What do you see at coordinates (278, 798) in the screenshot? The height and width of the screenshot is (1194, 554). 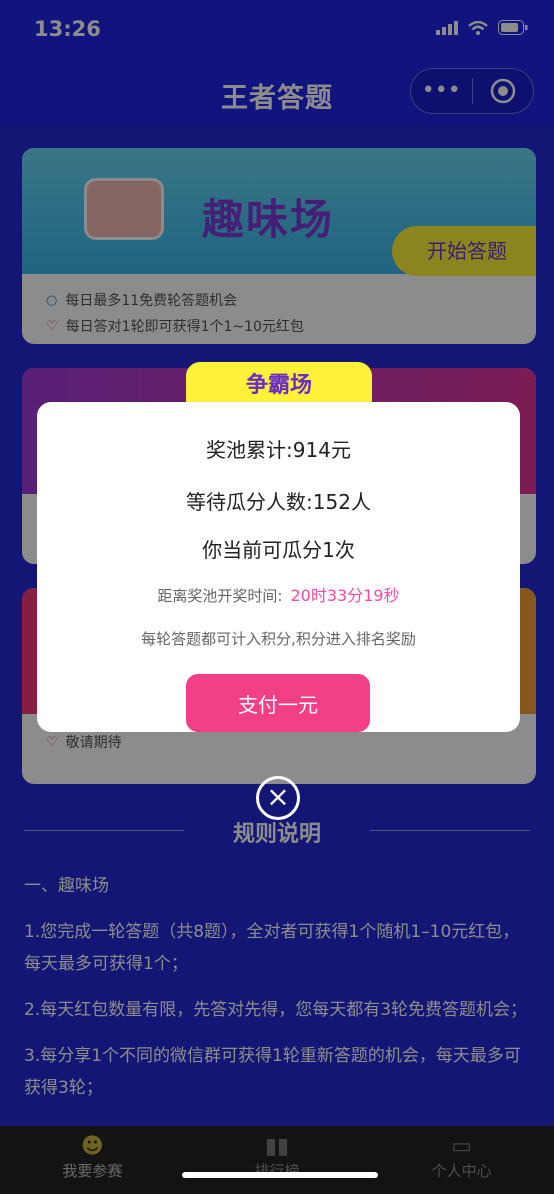 I see `close-icon: ×` at bounding box center [278, 798].